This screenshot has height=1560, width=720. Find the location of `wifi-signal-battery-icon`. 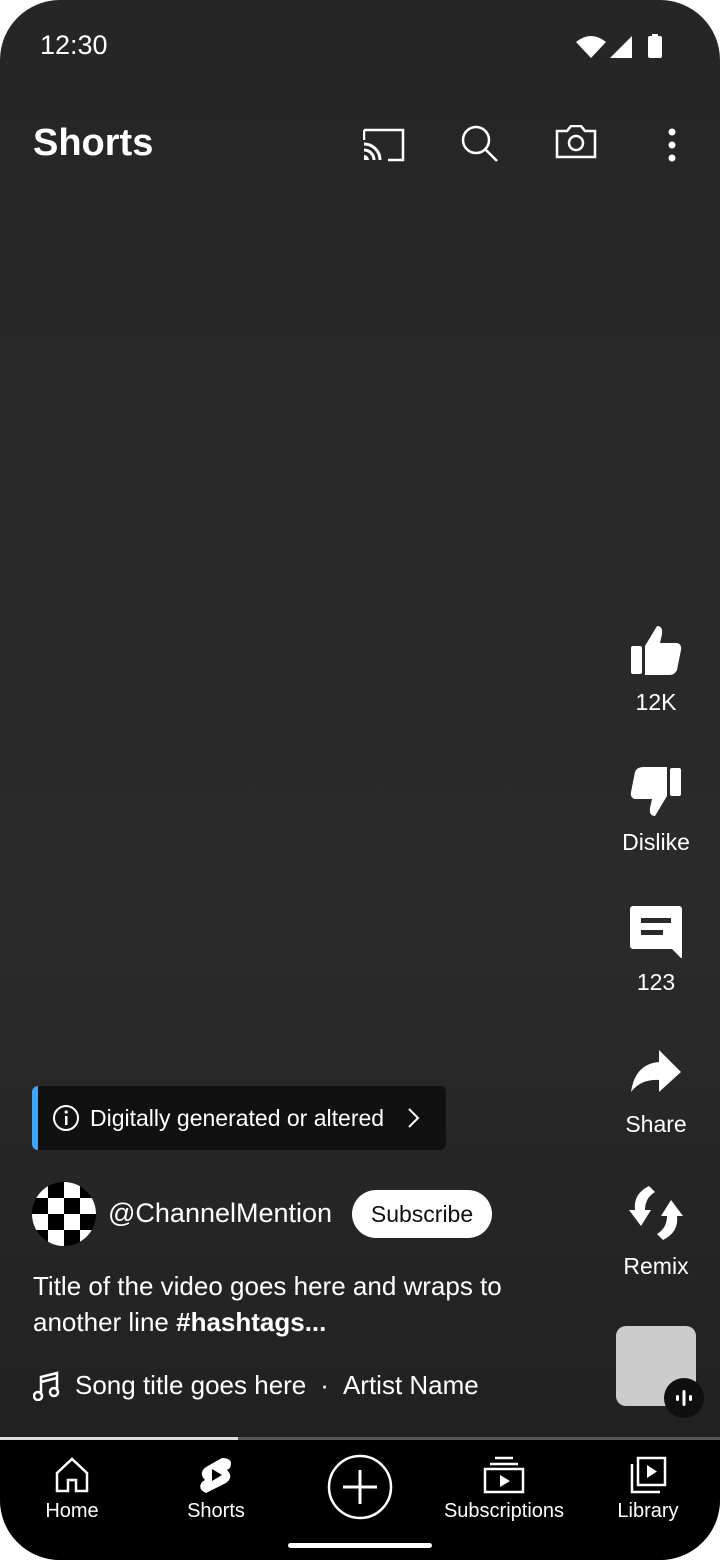

wifi-signal-battery-icon is located at coordinates (619, 46).